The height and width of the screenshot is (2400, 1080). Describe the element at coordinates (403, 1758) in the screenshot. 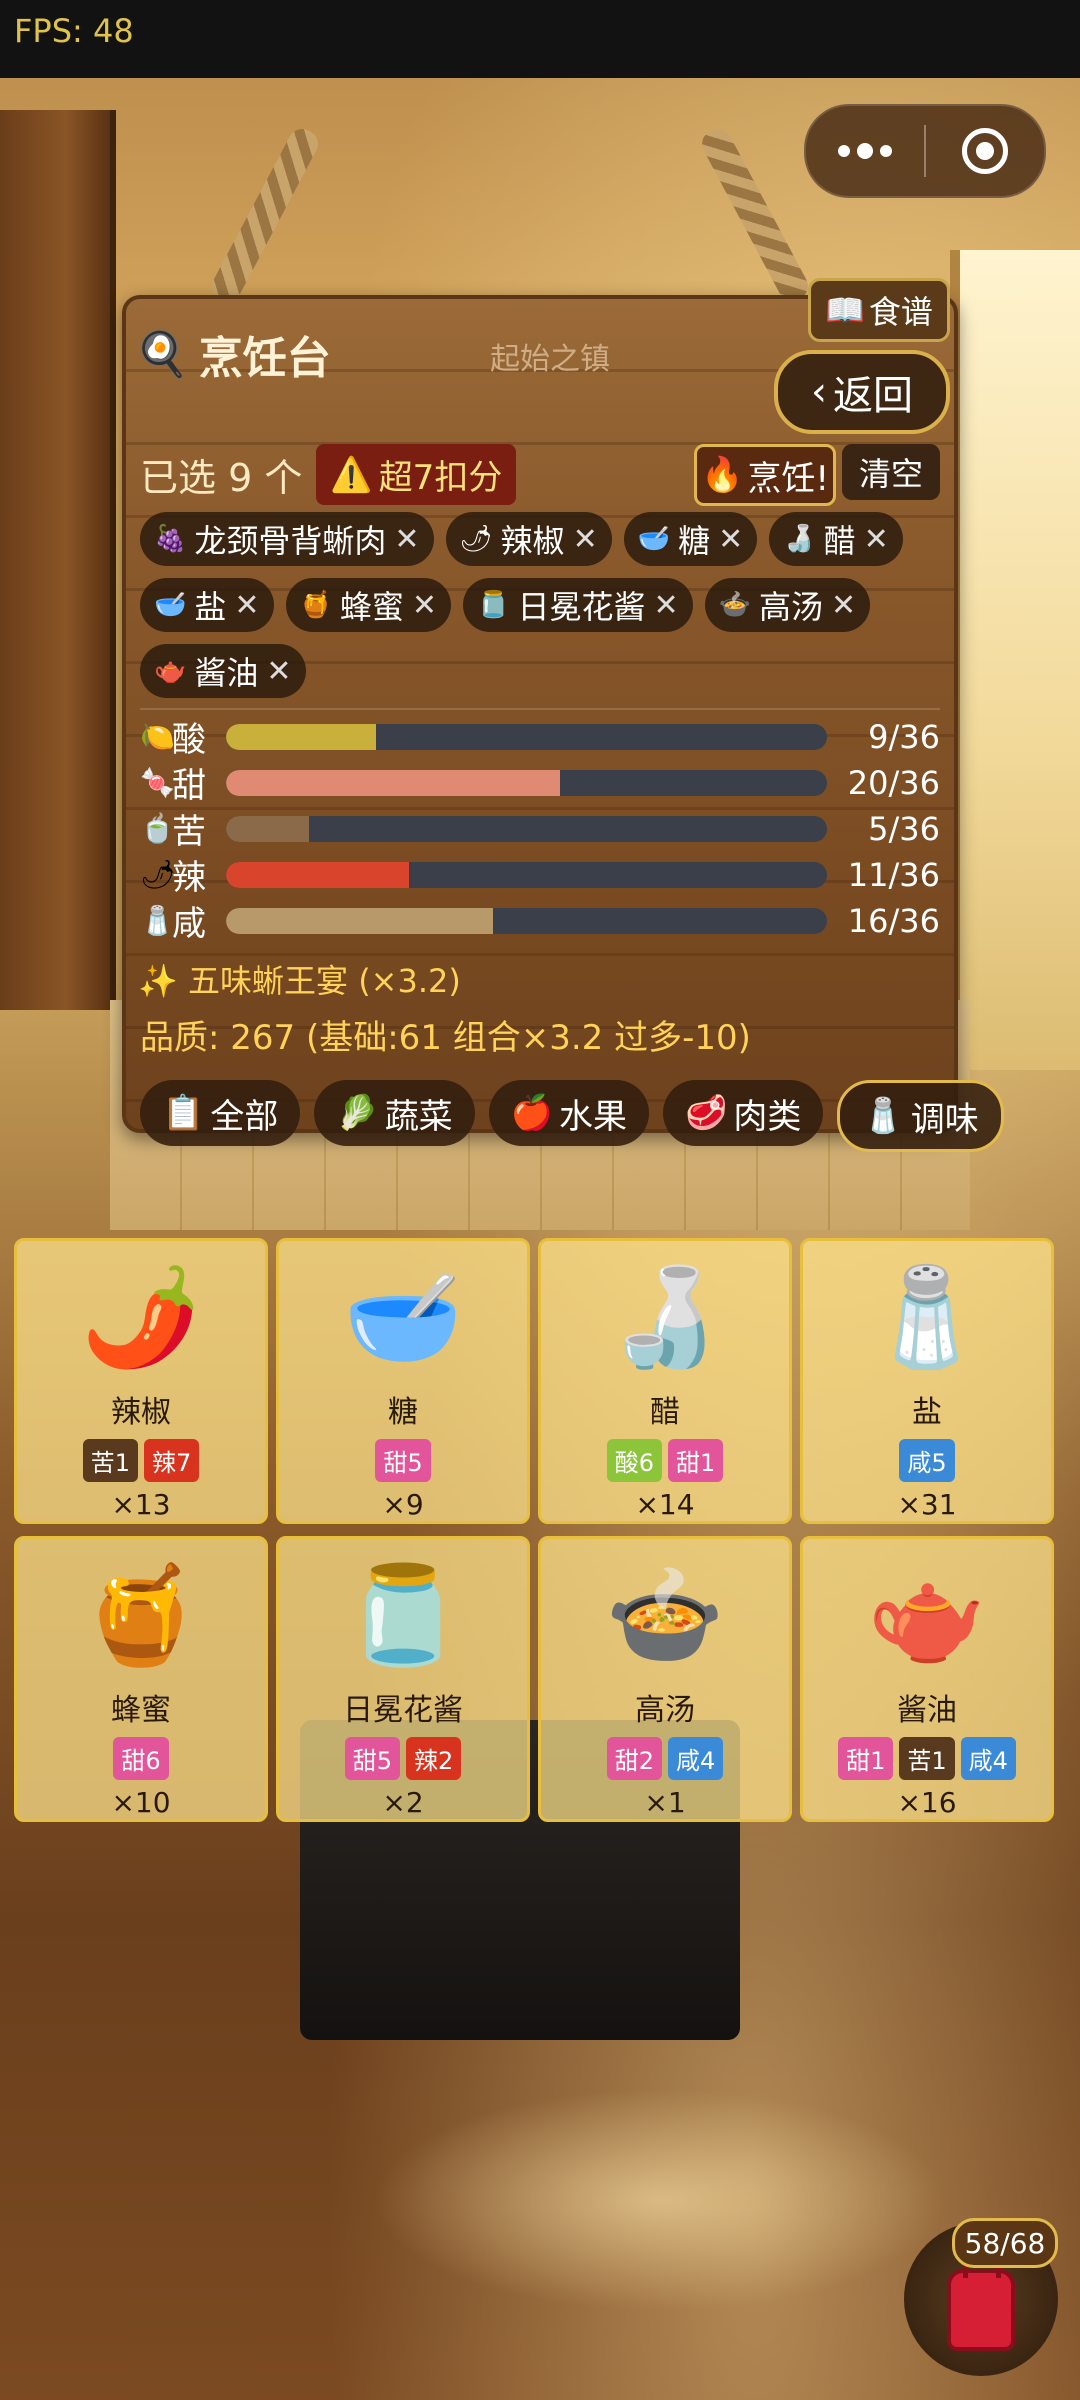

I see `taste-tags: 甜5 辣2` at that location.